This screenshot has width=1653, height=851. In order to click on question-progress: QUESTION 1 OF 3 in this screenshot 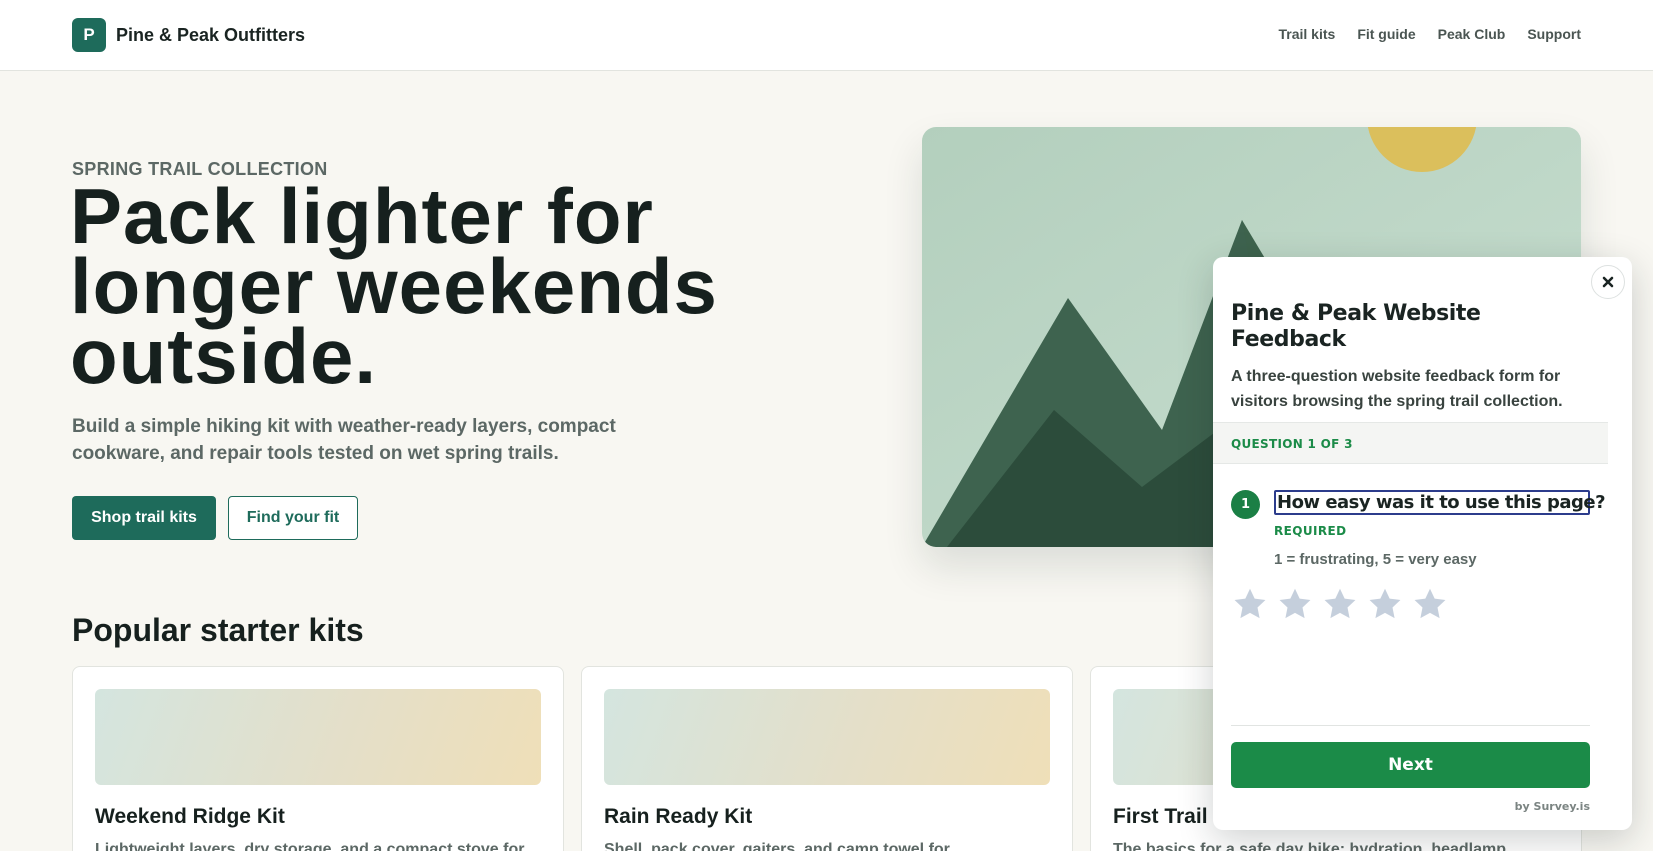, I will do `click(1292, 444)`.